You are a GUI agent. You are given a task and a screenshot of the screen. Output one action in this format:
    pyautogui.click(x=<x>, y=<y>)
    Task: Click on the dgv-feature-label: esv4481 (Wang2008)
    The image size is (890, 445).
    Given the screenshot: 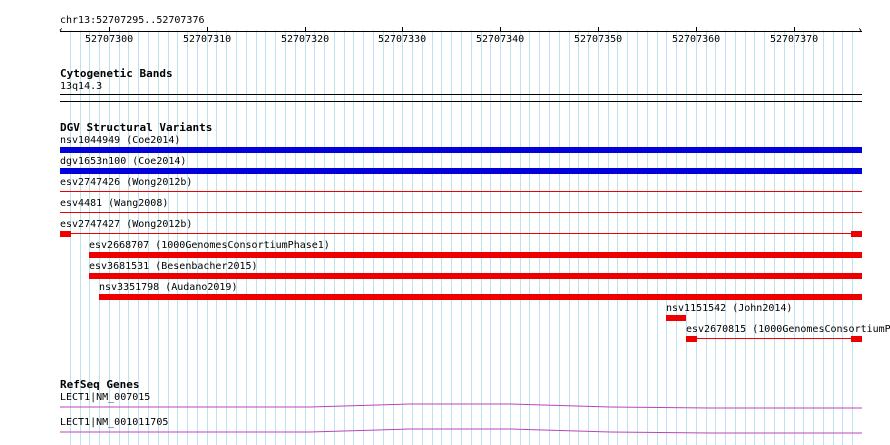 What is the action you would take?
    pyautogui.click(x=114, y=203)
    